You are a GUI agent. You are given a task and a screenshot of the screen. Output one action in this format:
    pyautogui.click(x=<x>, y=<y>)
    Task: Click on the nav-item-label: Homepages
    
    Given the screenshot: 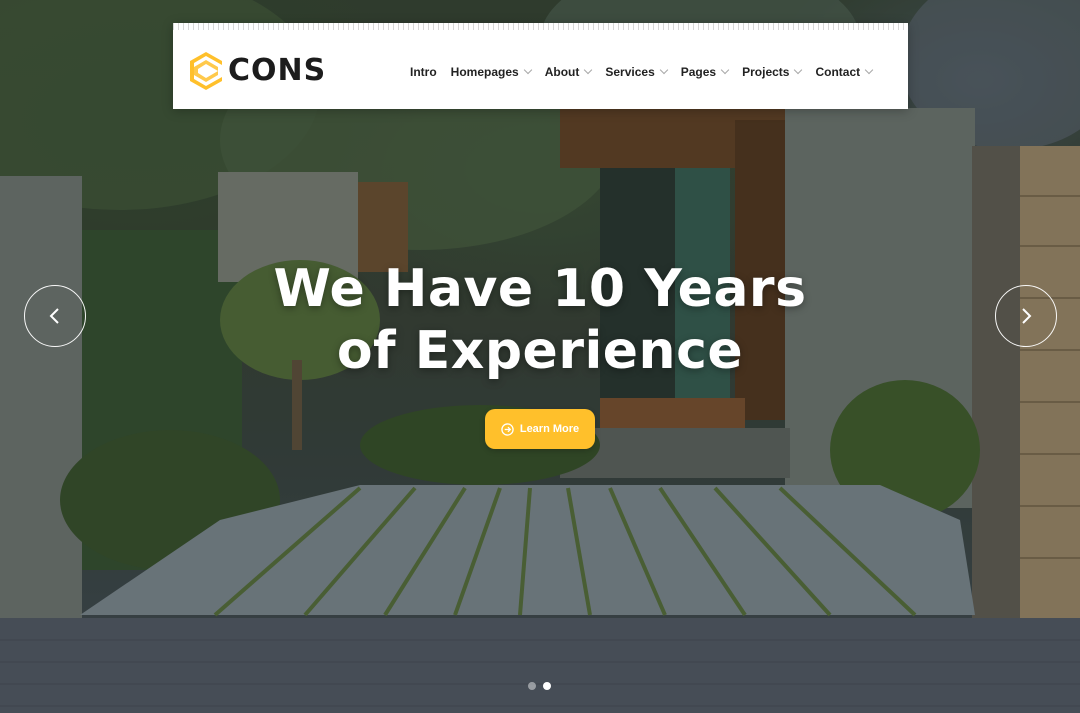 What is the action you would take?
    pyautogui.click(x=484, y=72)
    